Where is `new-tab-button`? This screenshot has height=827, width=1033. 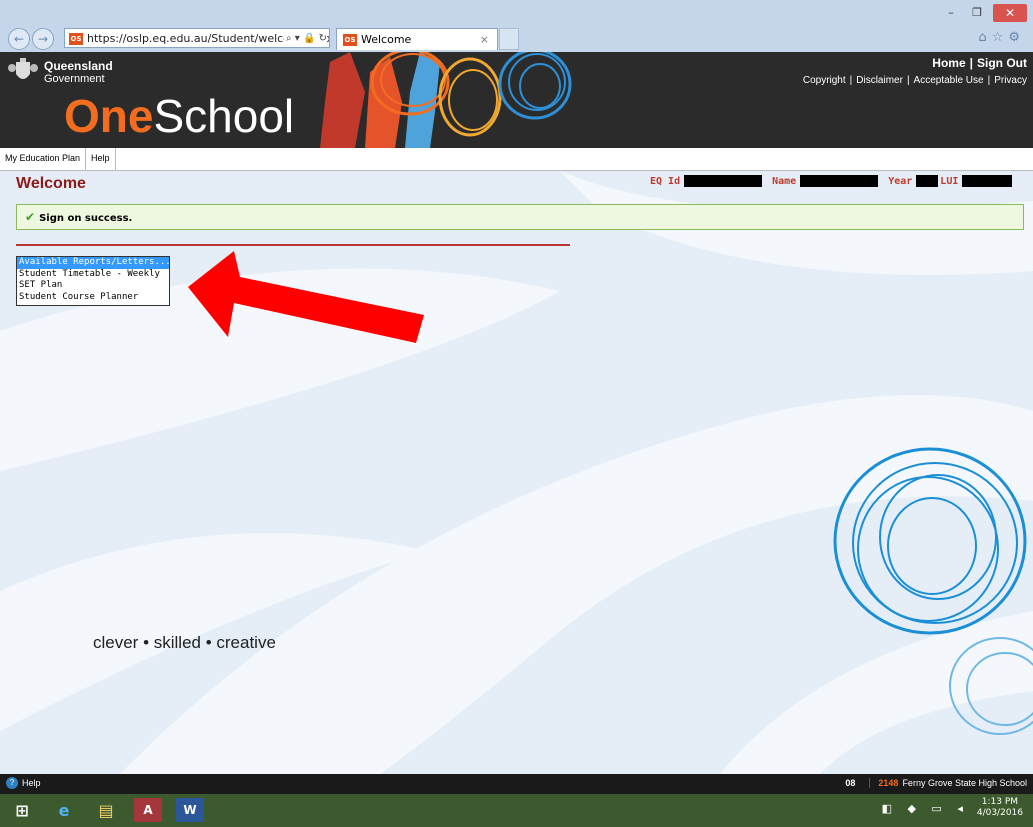
new-tab-button is located at coordinates (509, 39).